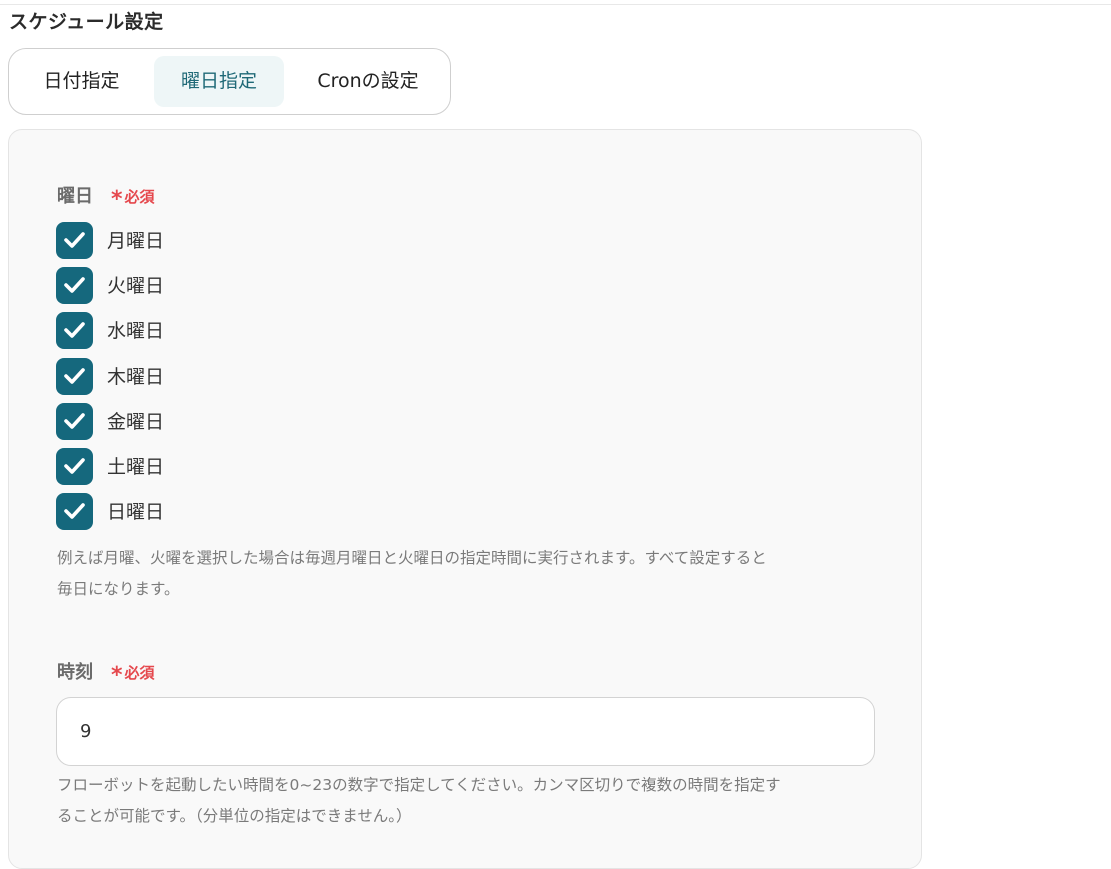 The height and width of the screenshot is (869, 1111). What do you see at coordinates (555, 4) in the screenshot?
I see `top-divider` at bounding box center [555, 4].